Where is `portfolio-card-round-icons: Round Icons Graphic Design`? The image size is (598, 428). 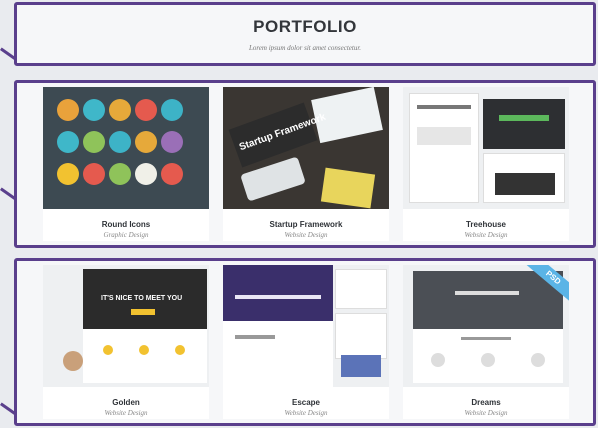 portfolio-card-round-icons: Round Icons Graphic Design is located at coordinates (126, 164).